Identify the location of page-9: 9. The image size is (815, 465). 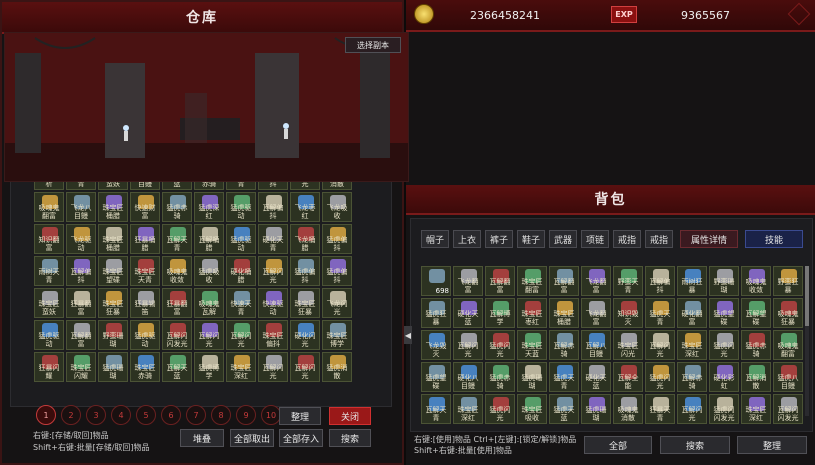
(246, 415).